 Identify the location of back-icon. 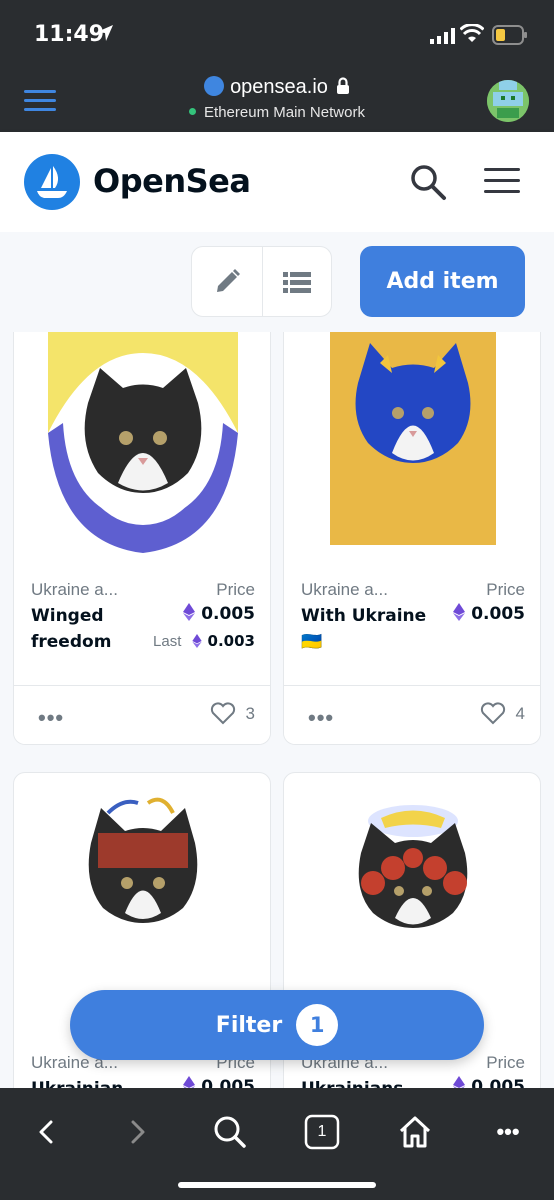
(46, 1132).